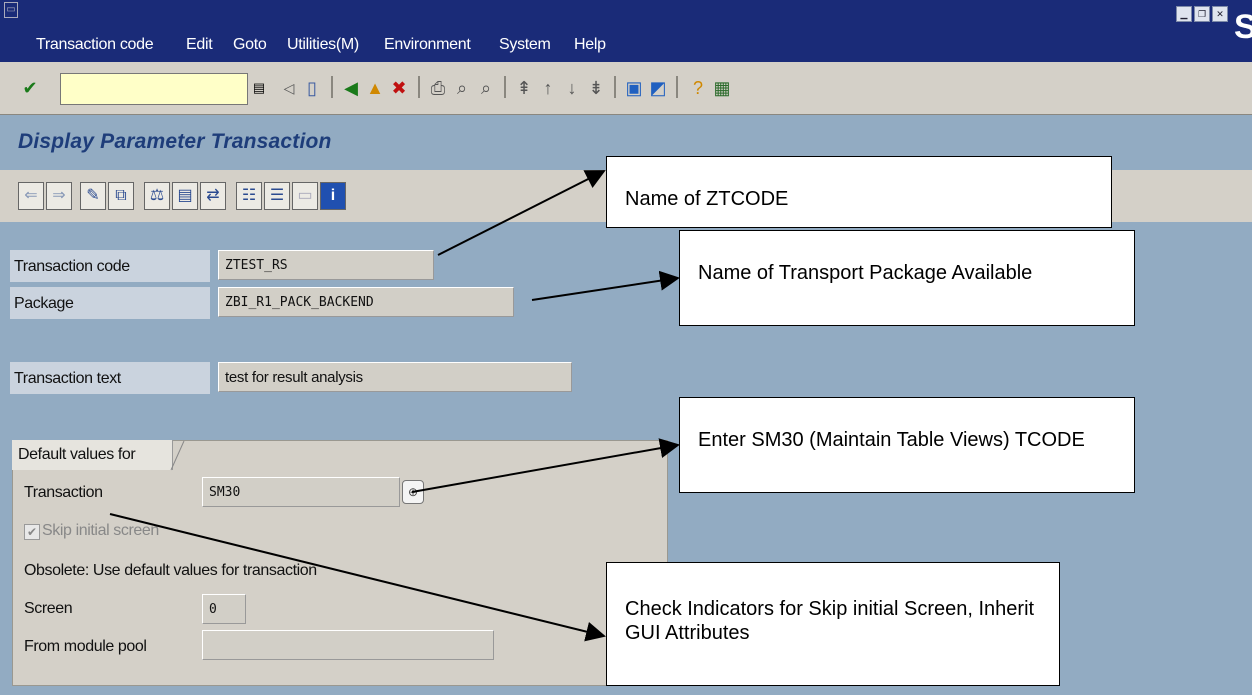  I want to click on arrow-ztcode, so click(521, 213).